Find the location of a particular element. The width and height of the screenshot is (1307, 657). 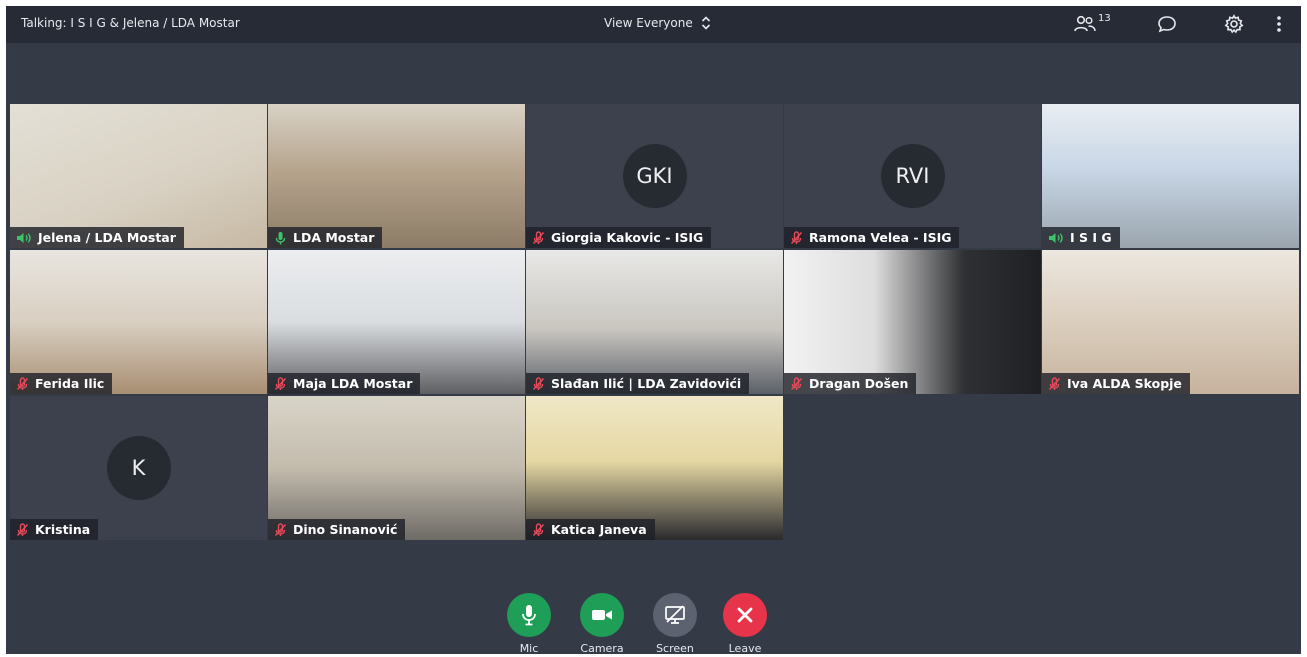

screen-share-off-icon is located at coordinates (675, 614).